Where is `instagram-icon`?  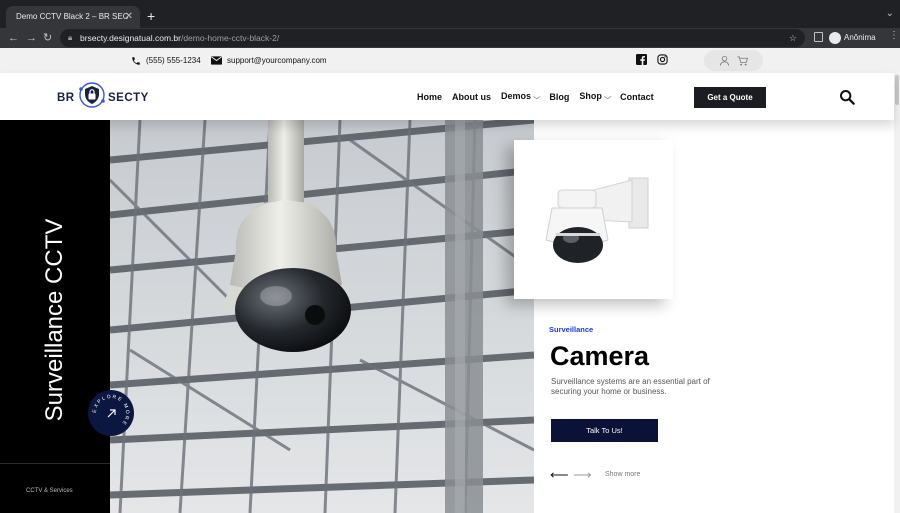
instagram-icon is located at coordinates (662, 59).